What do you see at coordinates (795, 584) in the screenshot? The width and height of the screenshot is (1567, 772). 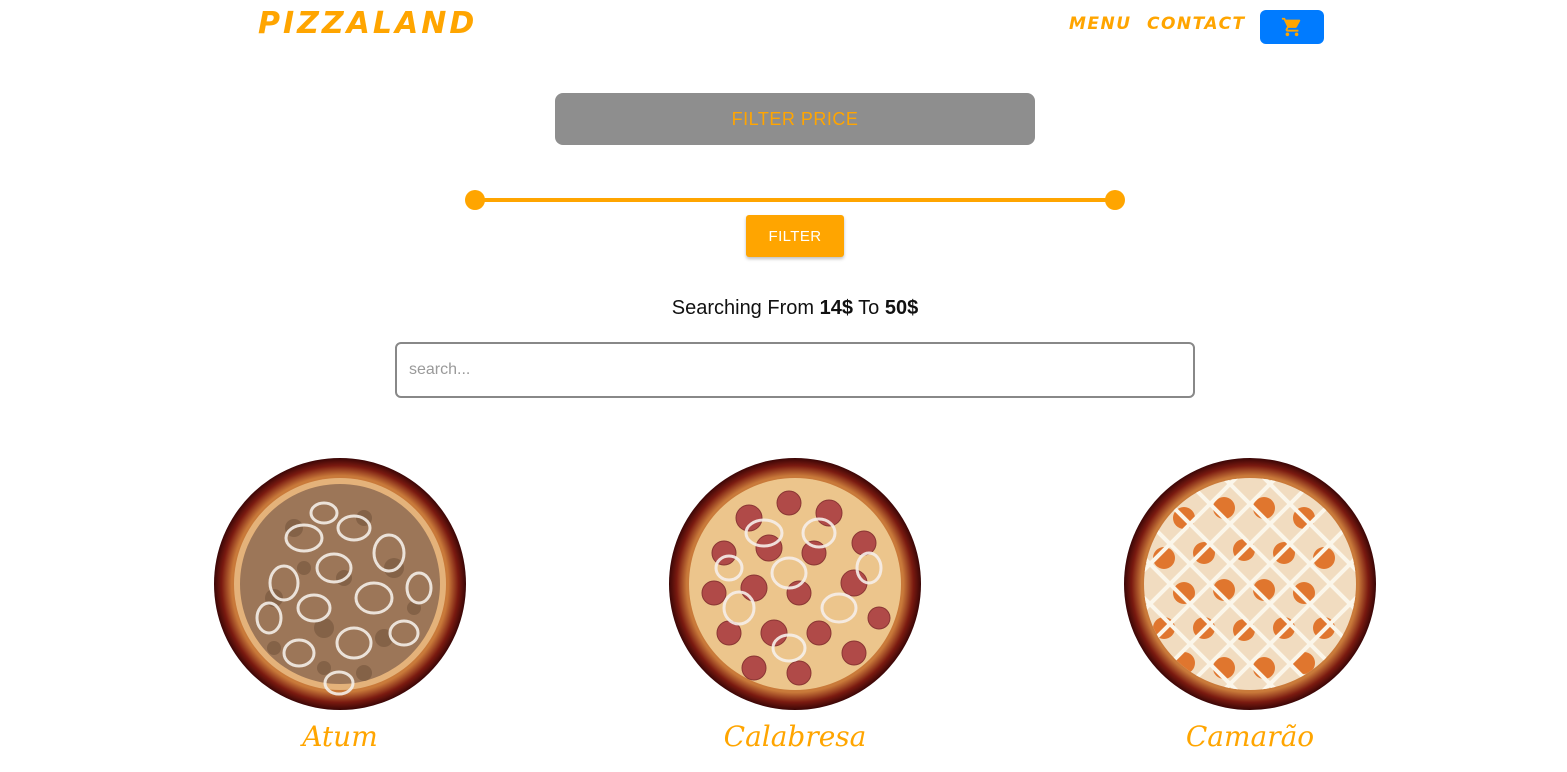 I see `pizza-calabresa-image` at bounding box center [795, 584].